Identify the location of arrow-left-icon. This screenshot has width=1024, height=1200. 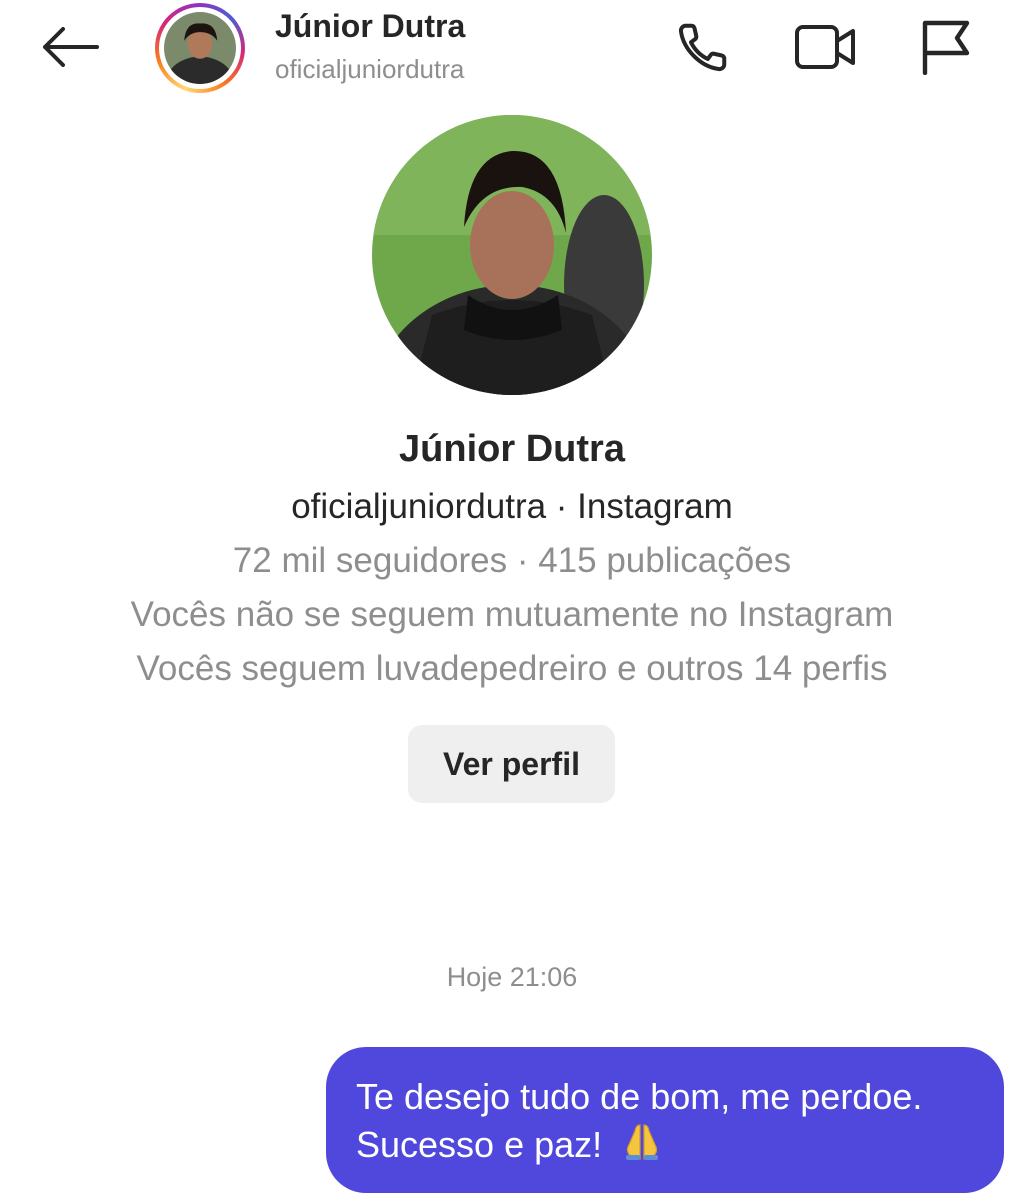
(71, 47).